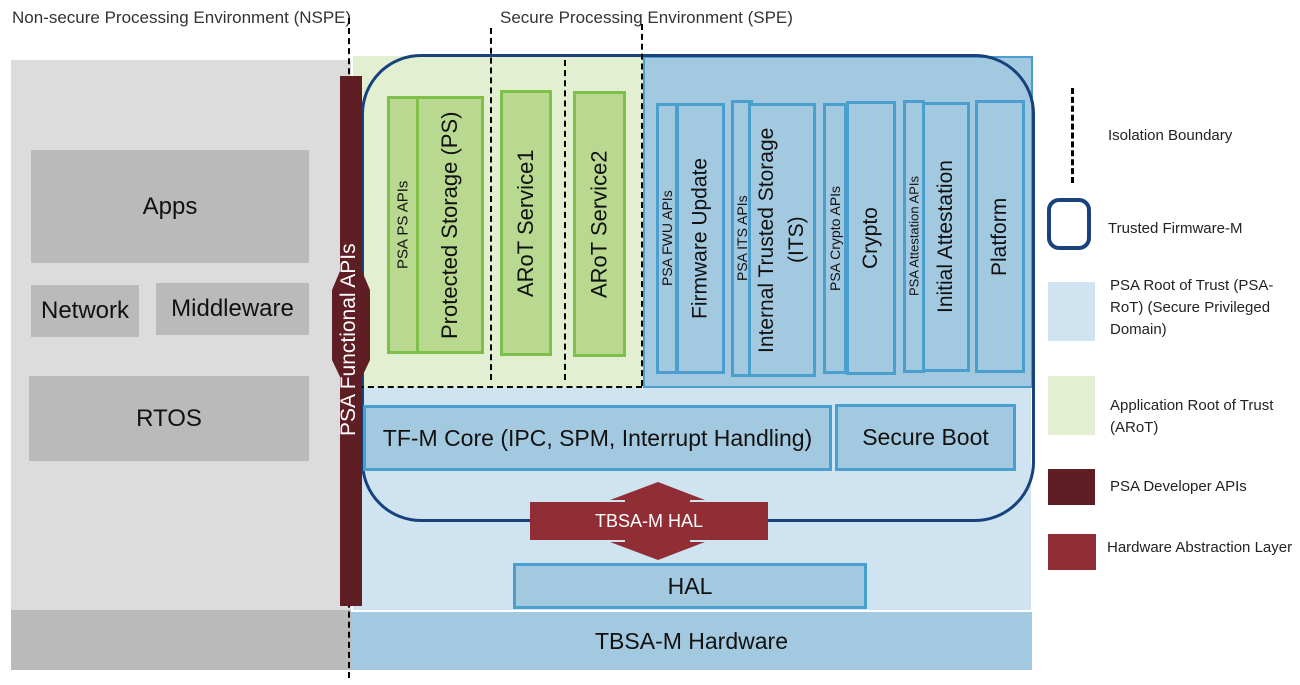  I want to click on legend-tfm-label: Trusted Firmware-M, so click(1175, 228).